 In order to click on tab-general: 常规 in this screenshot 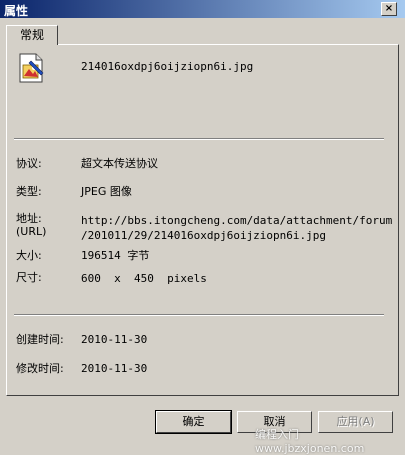, I will do `click(32, 35)`.